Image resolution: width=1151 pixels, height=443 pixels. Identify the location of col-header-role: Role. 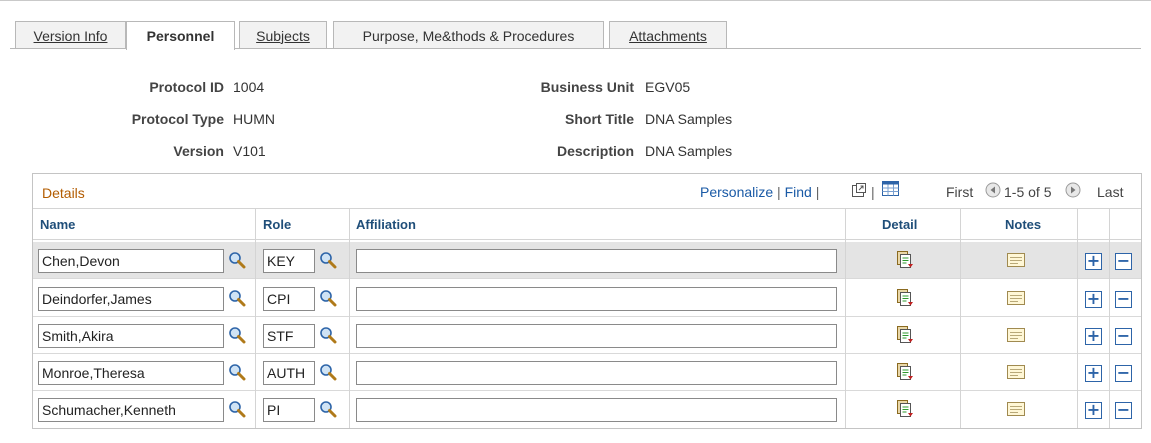
(277, 224).